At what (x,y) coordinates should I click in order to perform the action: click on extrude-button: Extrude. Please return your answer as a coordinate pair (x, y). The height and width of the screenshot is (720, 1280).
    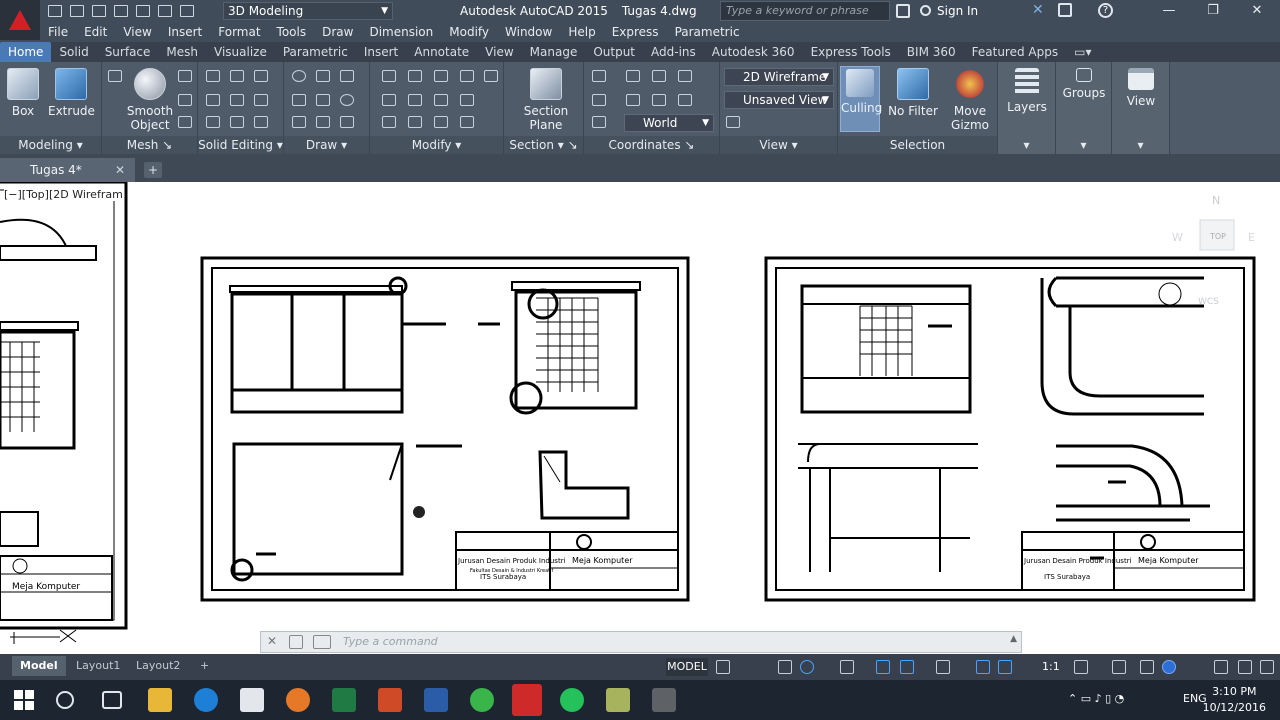
    Looking at the image, I should click on (71, 93).